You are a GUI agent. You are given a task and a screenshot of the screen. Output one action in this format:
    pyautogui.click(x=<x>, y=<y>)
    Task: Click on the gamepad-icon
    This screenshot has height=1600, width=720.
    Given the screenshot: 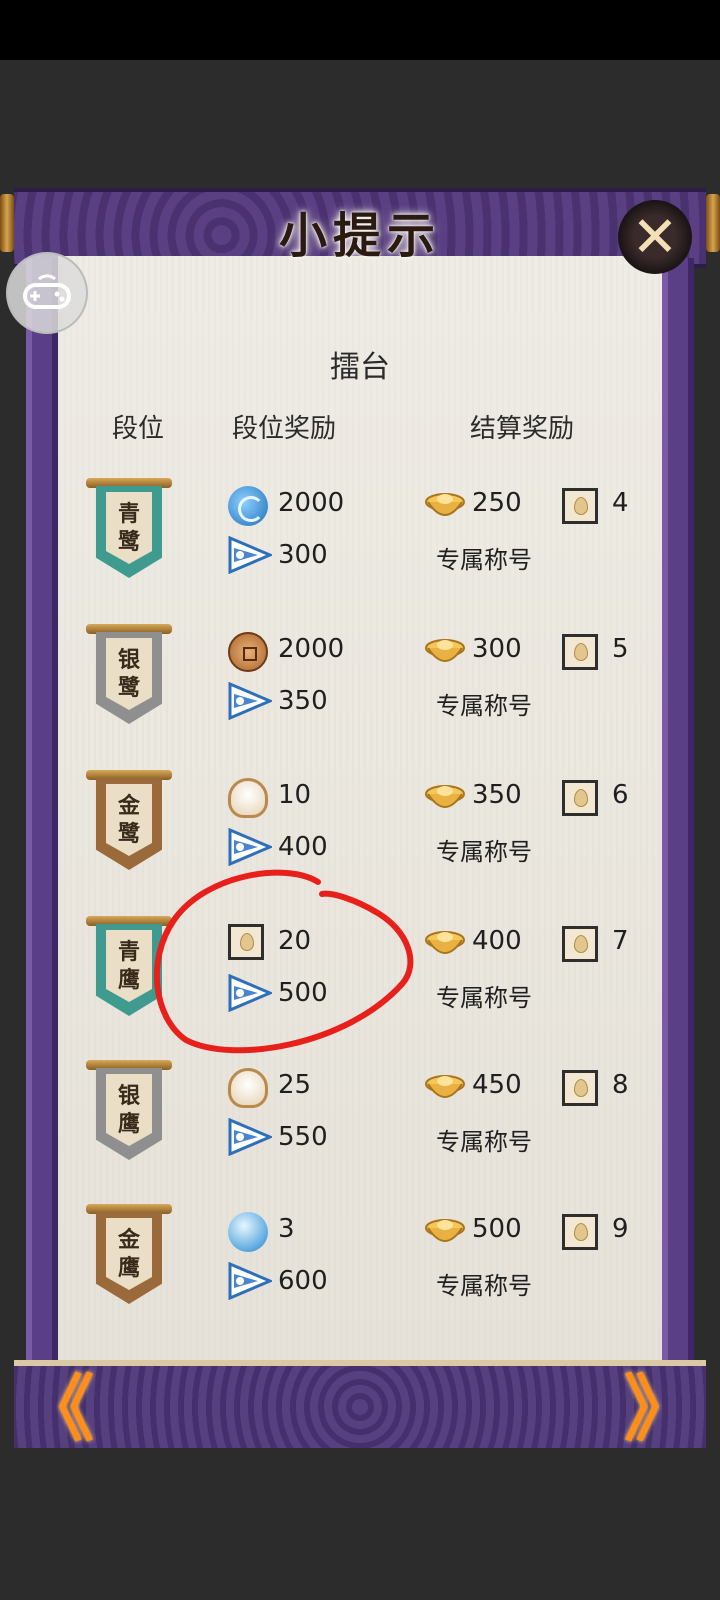 What is the action you would take?
    pyautogui.click(x=47, y=291)
    